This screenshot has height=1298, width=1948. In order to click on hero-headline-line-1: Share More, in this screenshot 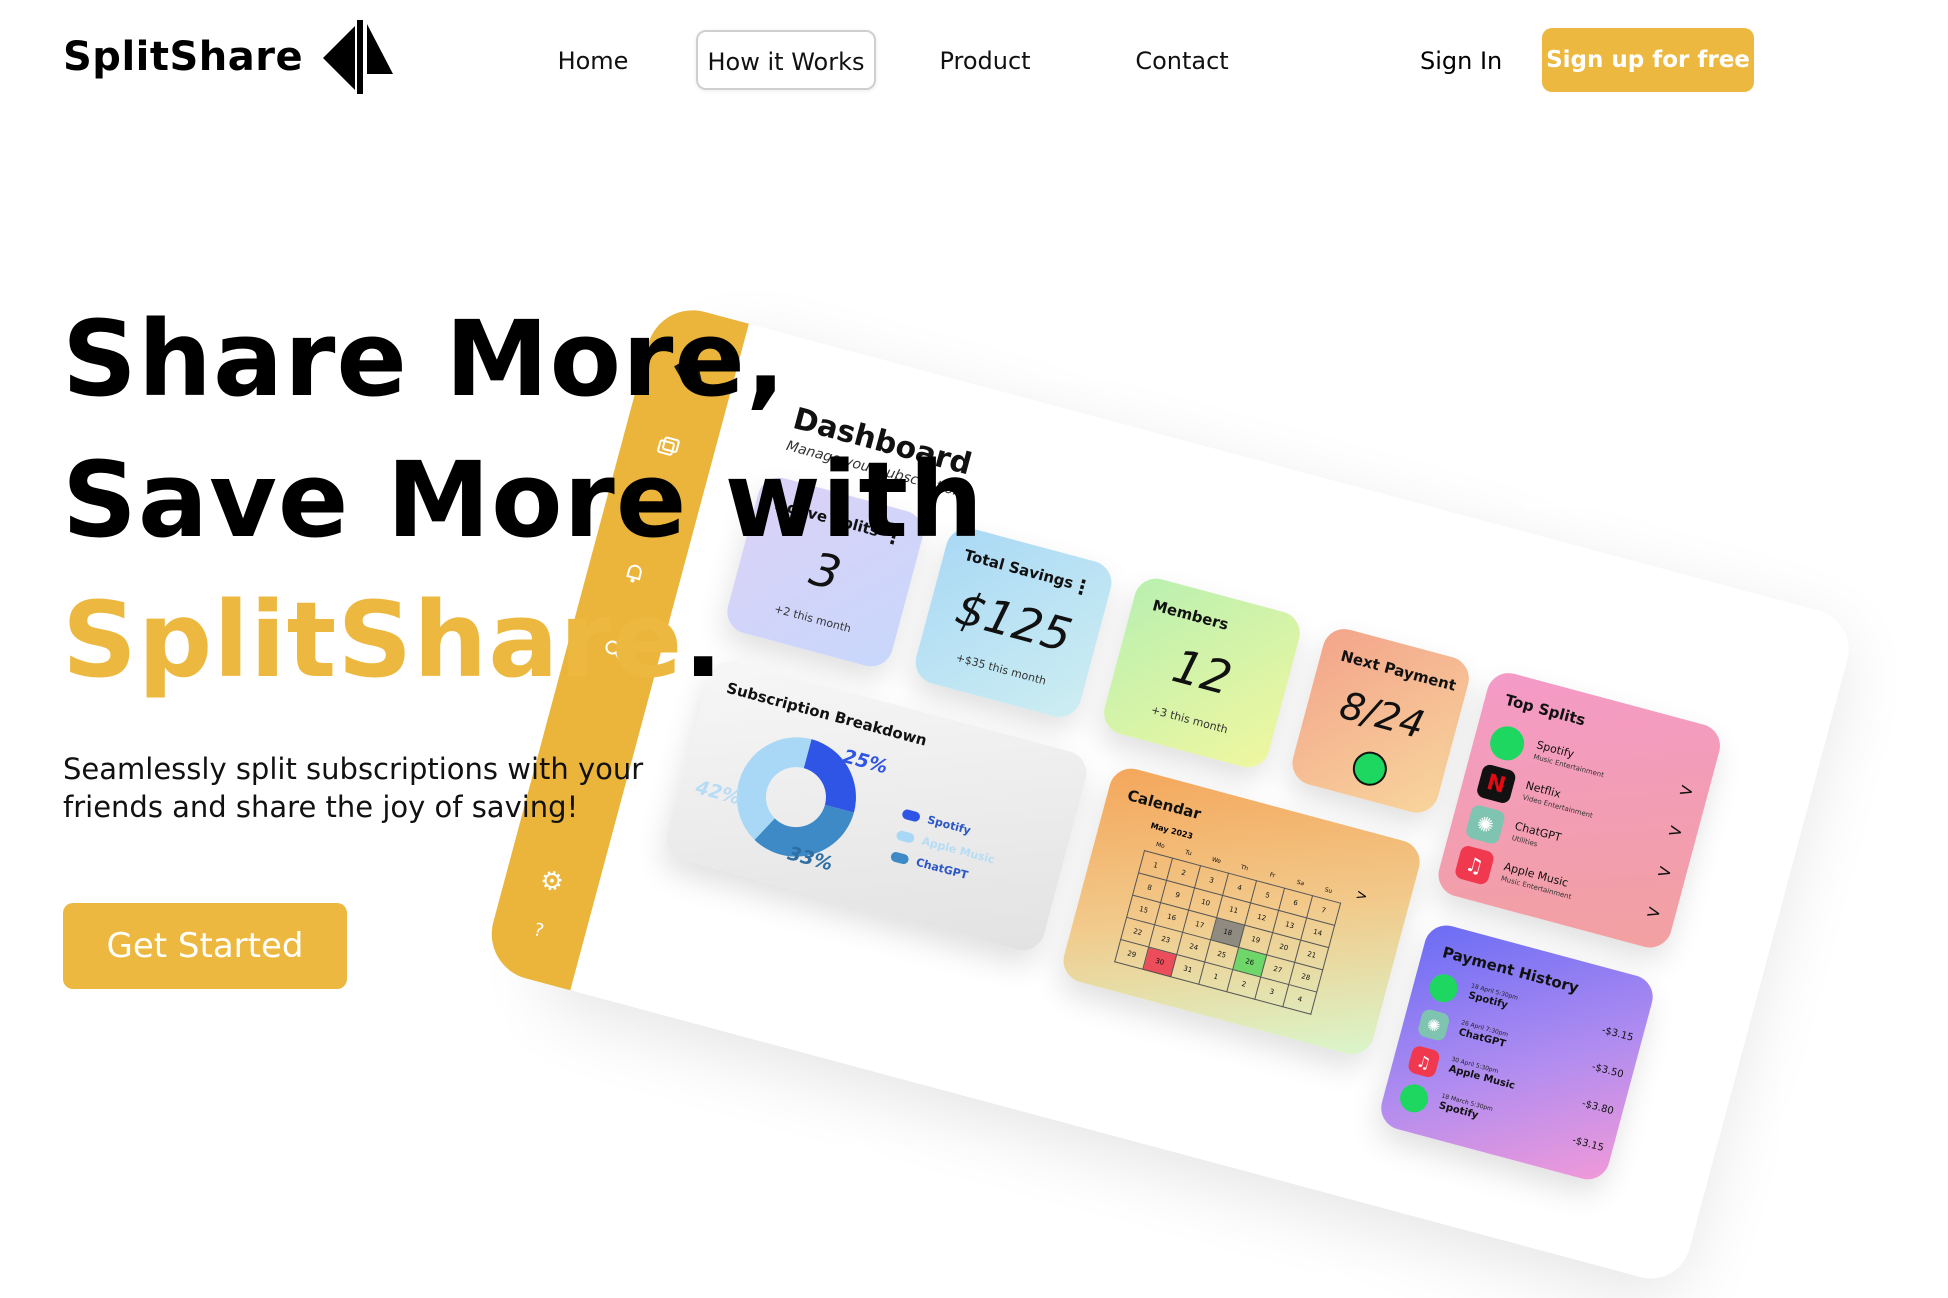, I will do `click(424, 359)`.